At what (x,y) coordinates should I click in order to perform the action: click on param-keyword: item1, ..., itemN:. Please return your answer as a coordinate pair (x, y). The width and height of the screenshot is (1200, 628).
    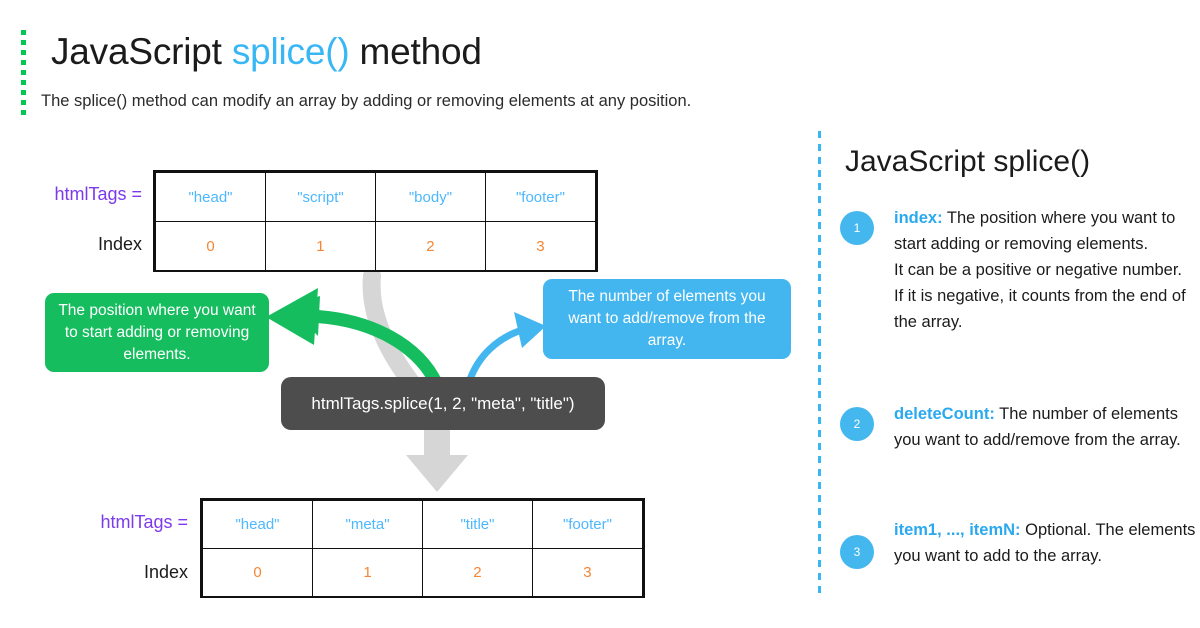
    Looking at the image, I should click on (957, 530).